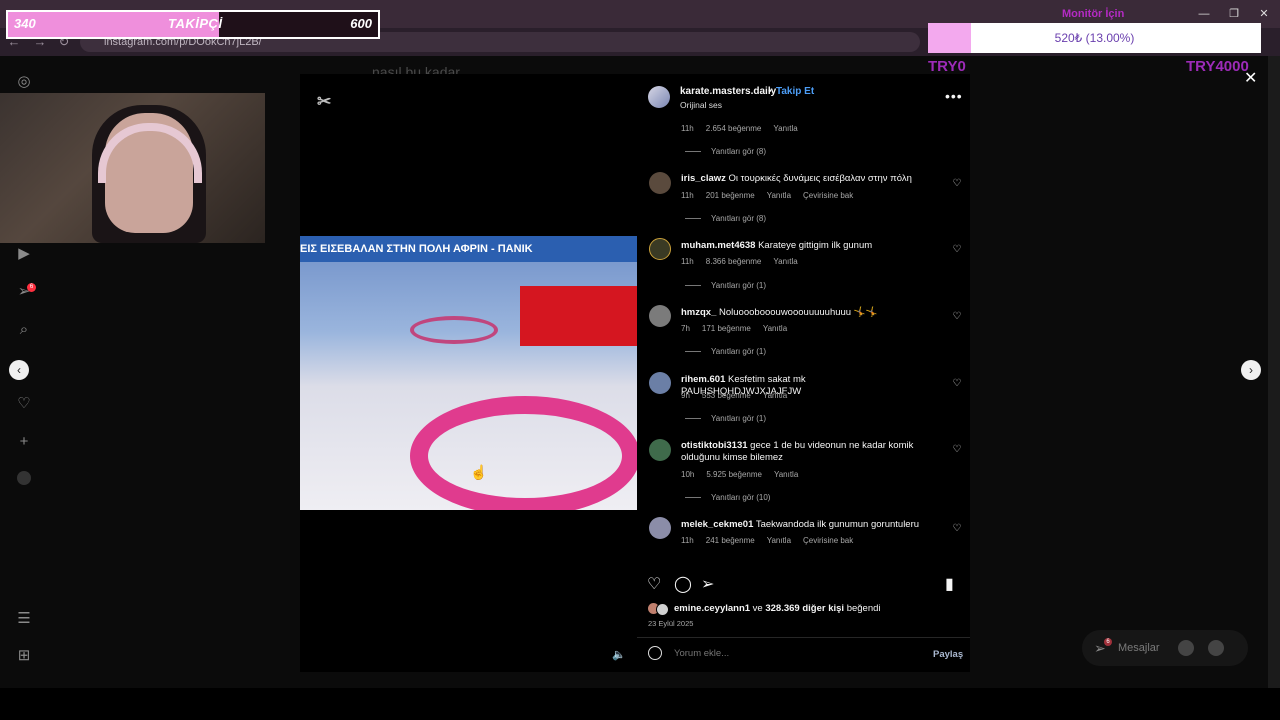 The image size is (1280, 720). Describe the element at coordinates (1108, 642) in the screenshot. I see `messages-badge: 6` at that location.